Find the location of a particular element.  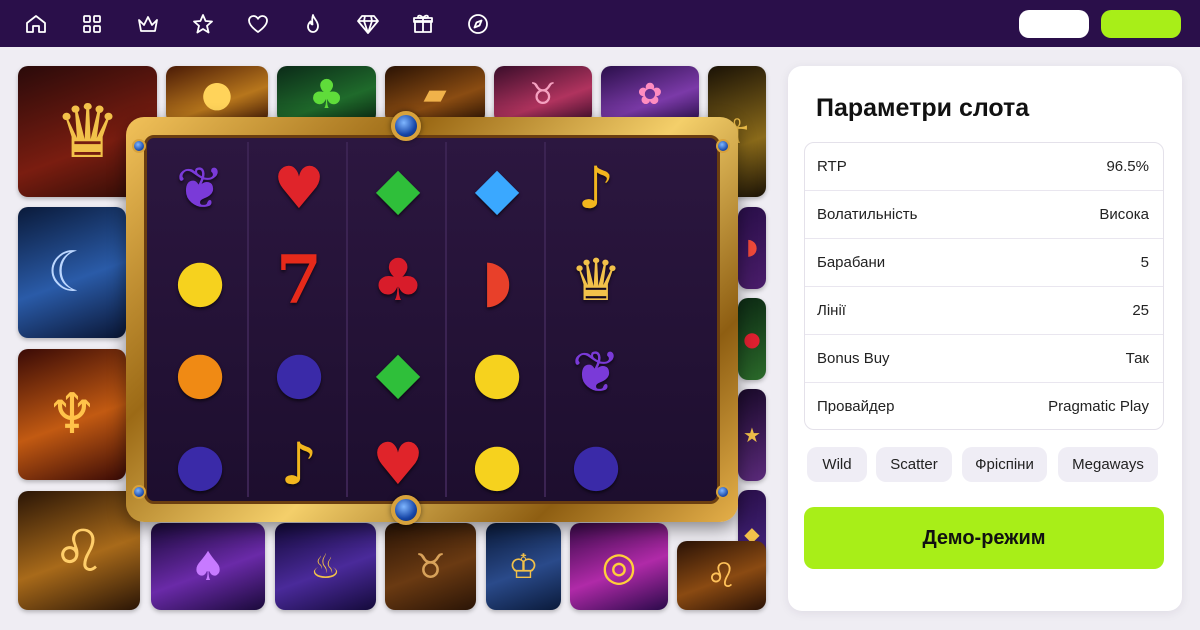

top-navigation-bar is located at coordinates (600, 23).